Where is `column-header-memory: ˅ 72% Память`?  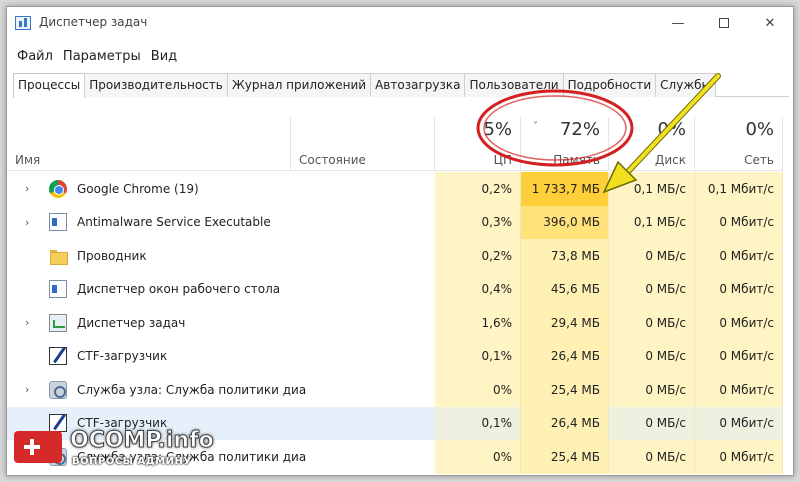
column-header-memory: ˅ 72% Память is located at coordinates (565, 144).